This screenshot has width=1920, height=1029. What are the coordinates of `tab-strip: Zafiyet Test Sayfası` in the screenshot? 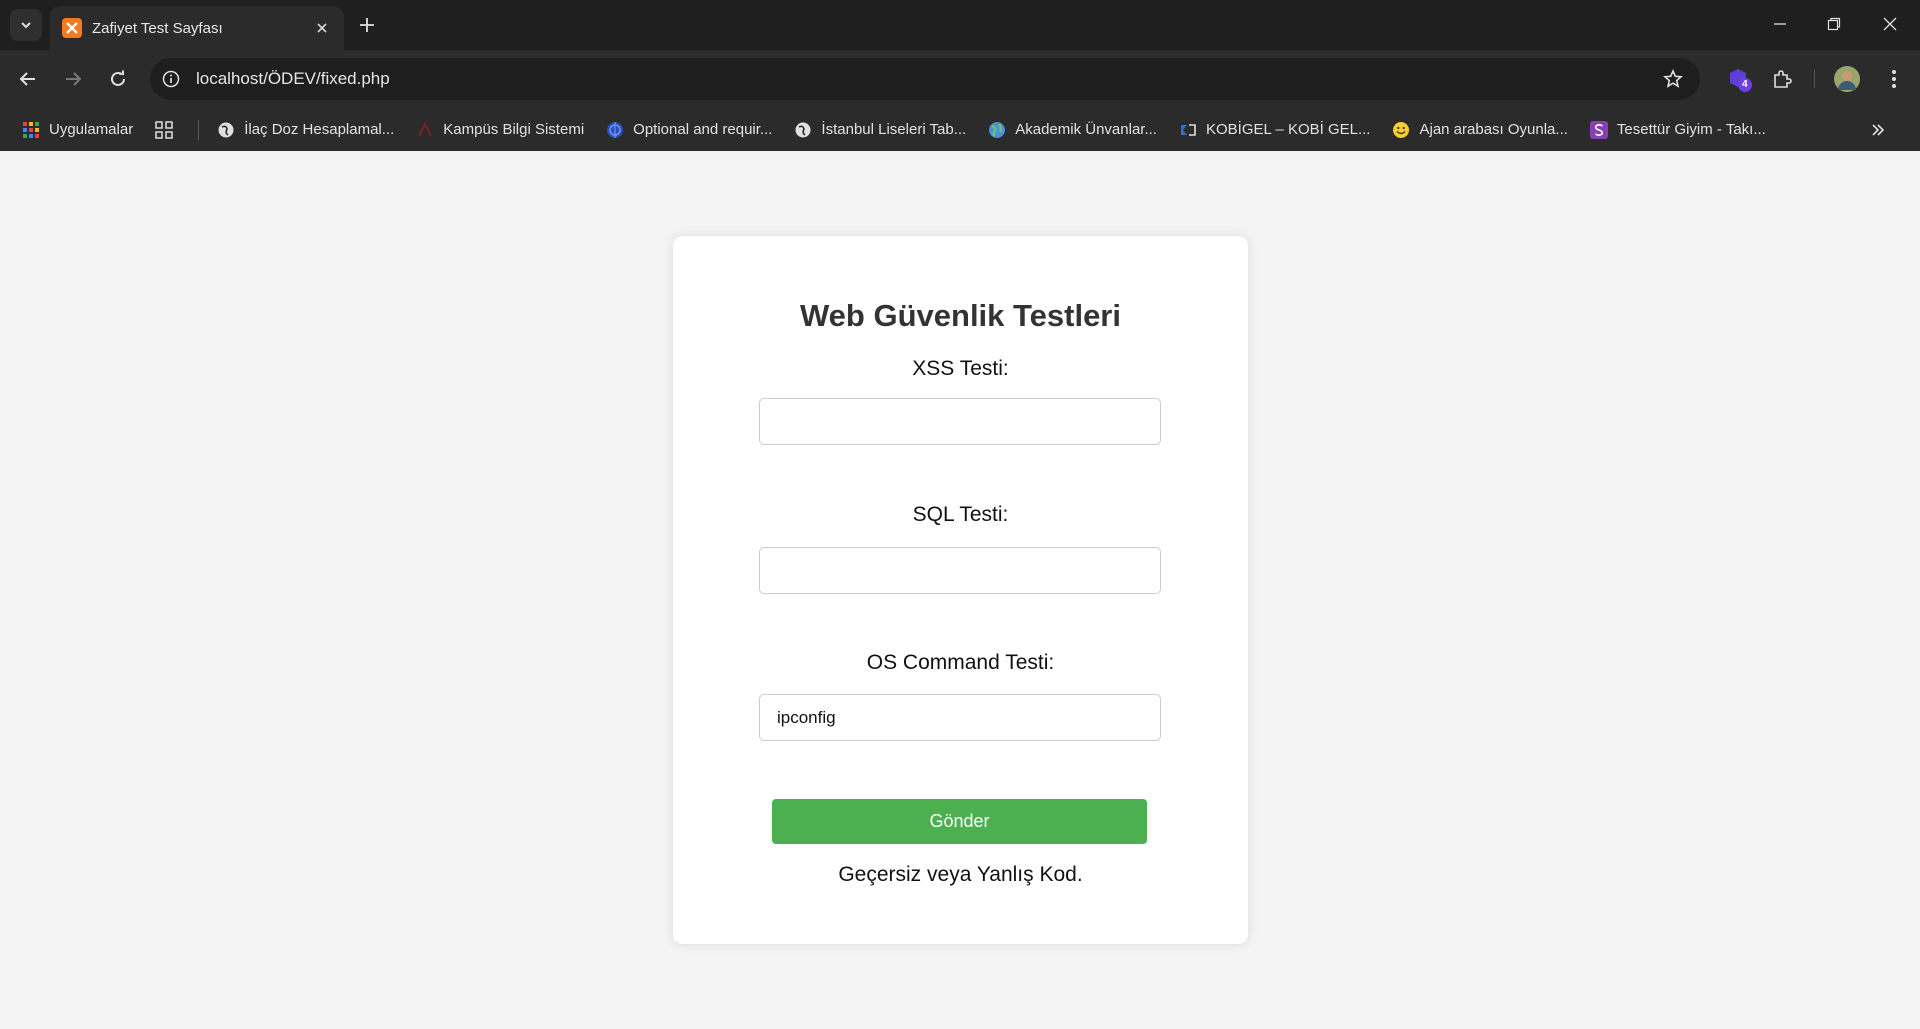 It's located at (960, 25).